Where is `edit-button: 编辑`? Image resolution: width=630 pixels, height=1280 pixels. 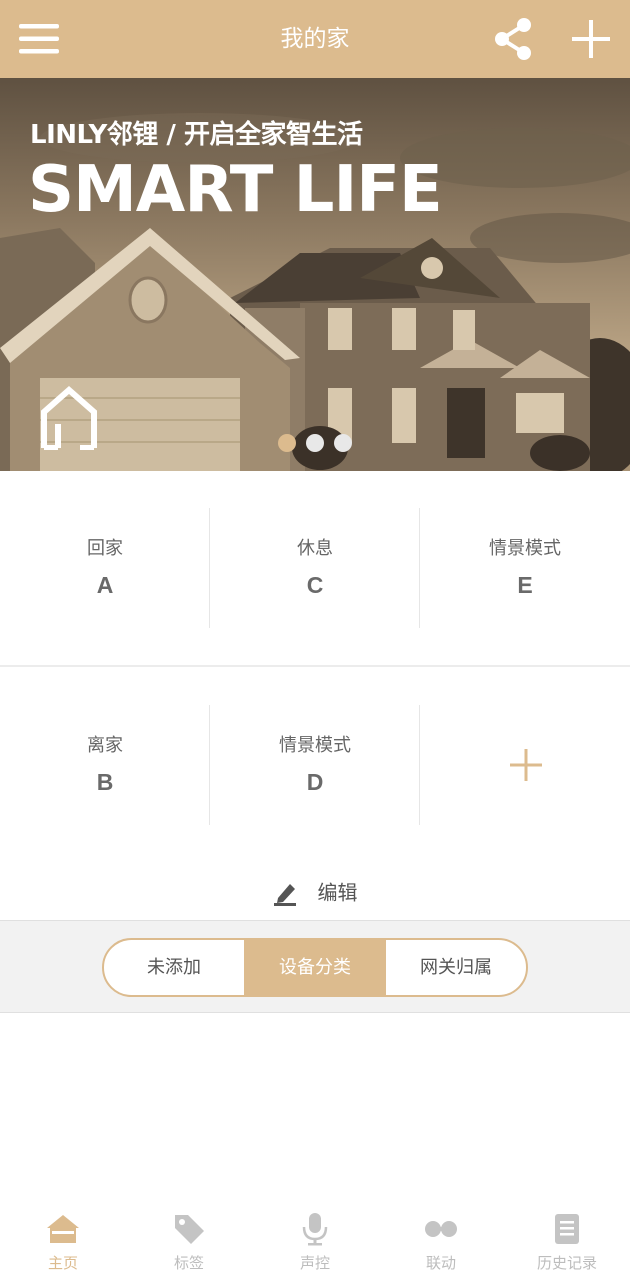 edit-button: 编辑 is located at coordinates (315, 892).